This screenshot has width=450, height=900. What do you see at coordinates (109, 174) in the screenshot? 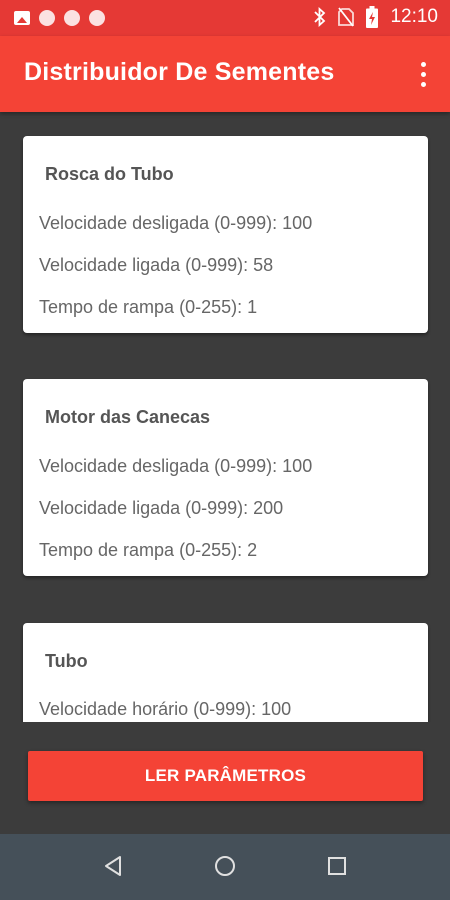
I see `card-title: Rosca do Tubo` at bounding box center [109, 174].